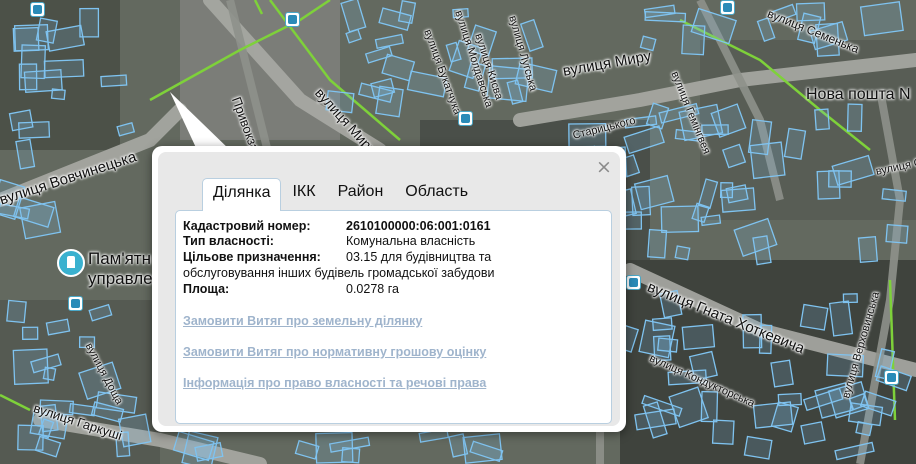  I want to click on poi-title: Пам'ятн, so click(119, 258).